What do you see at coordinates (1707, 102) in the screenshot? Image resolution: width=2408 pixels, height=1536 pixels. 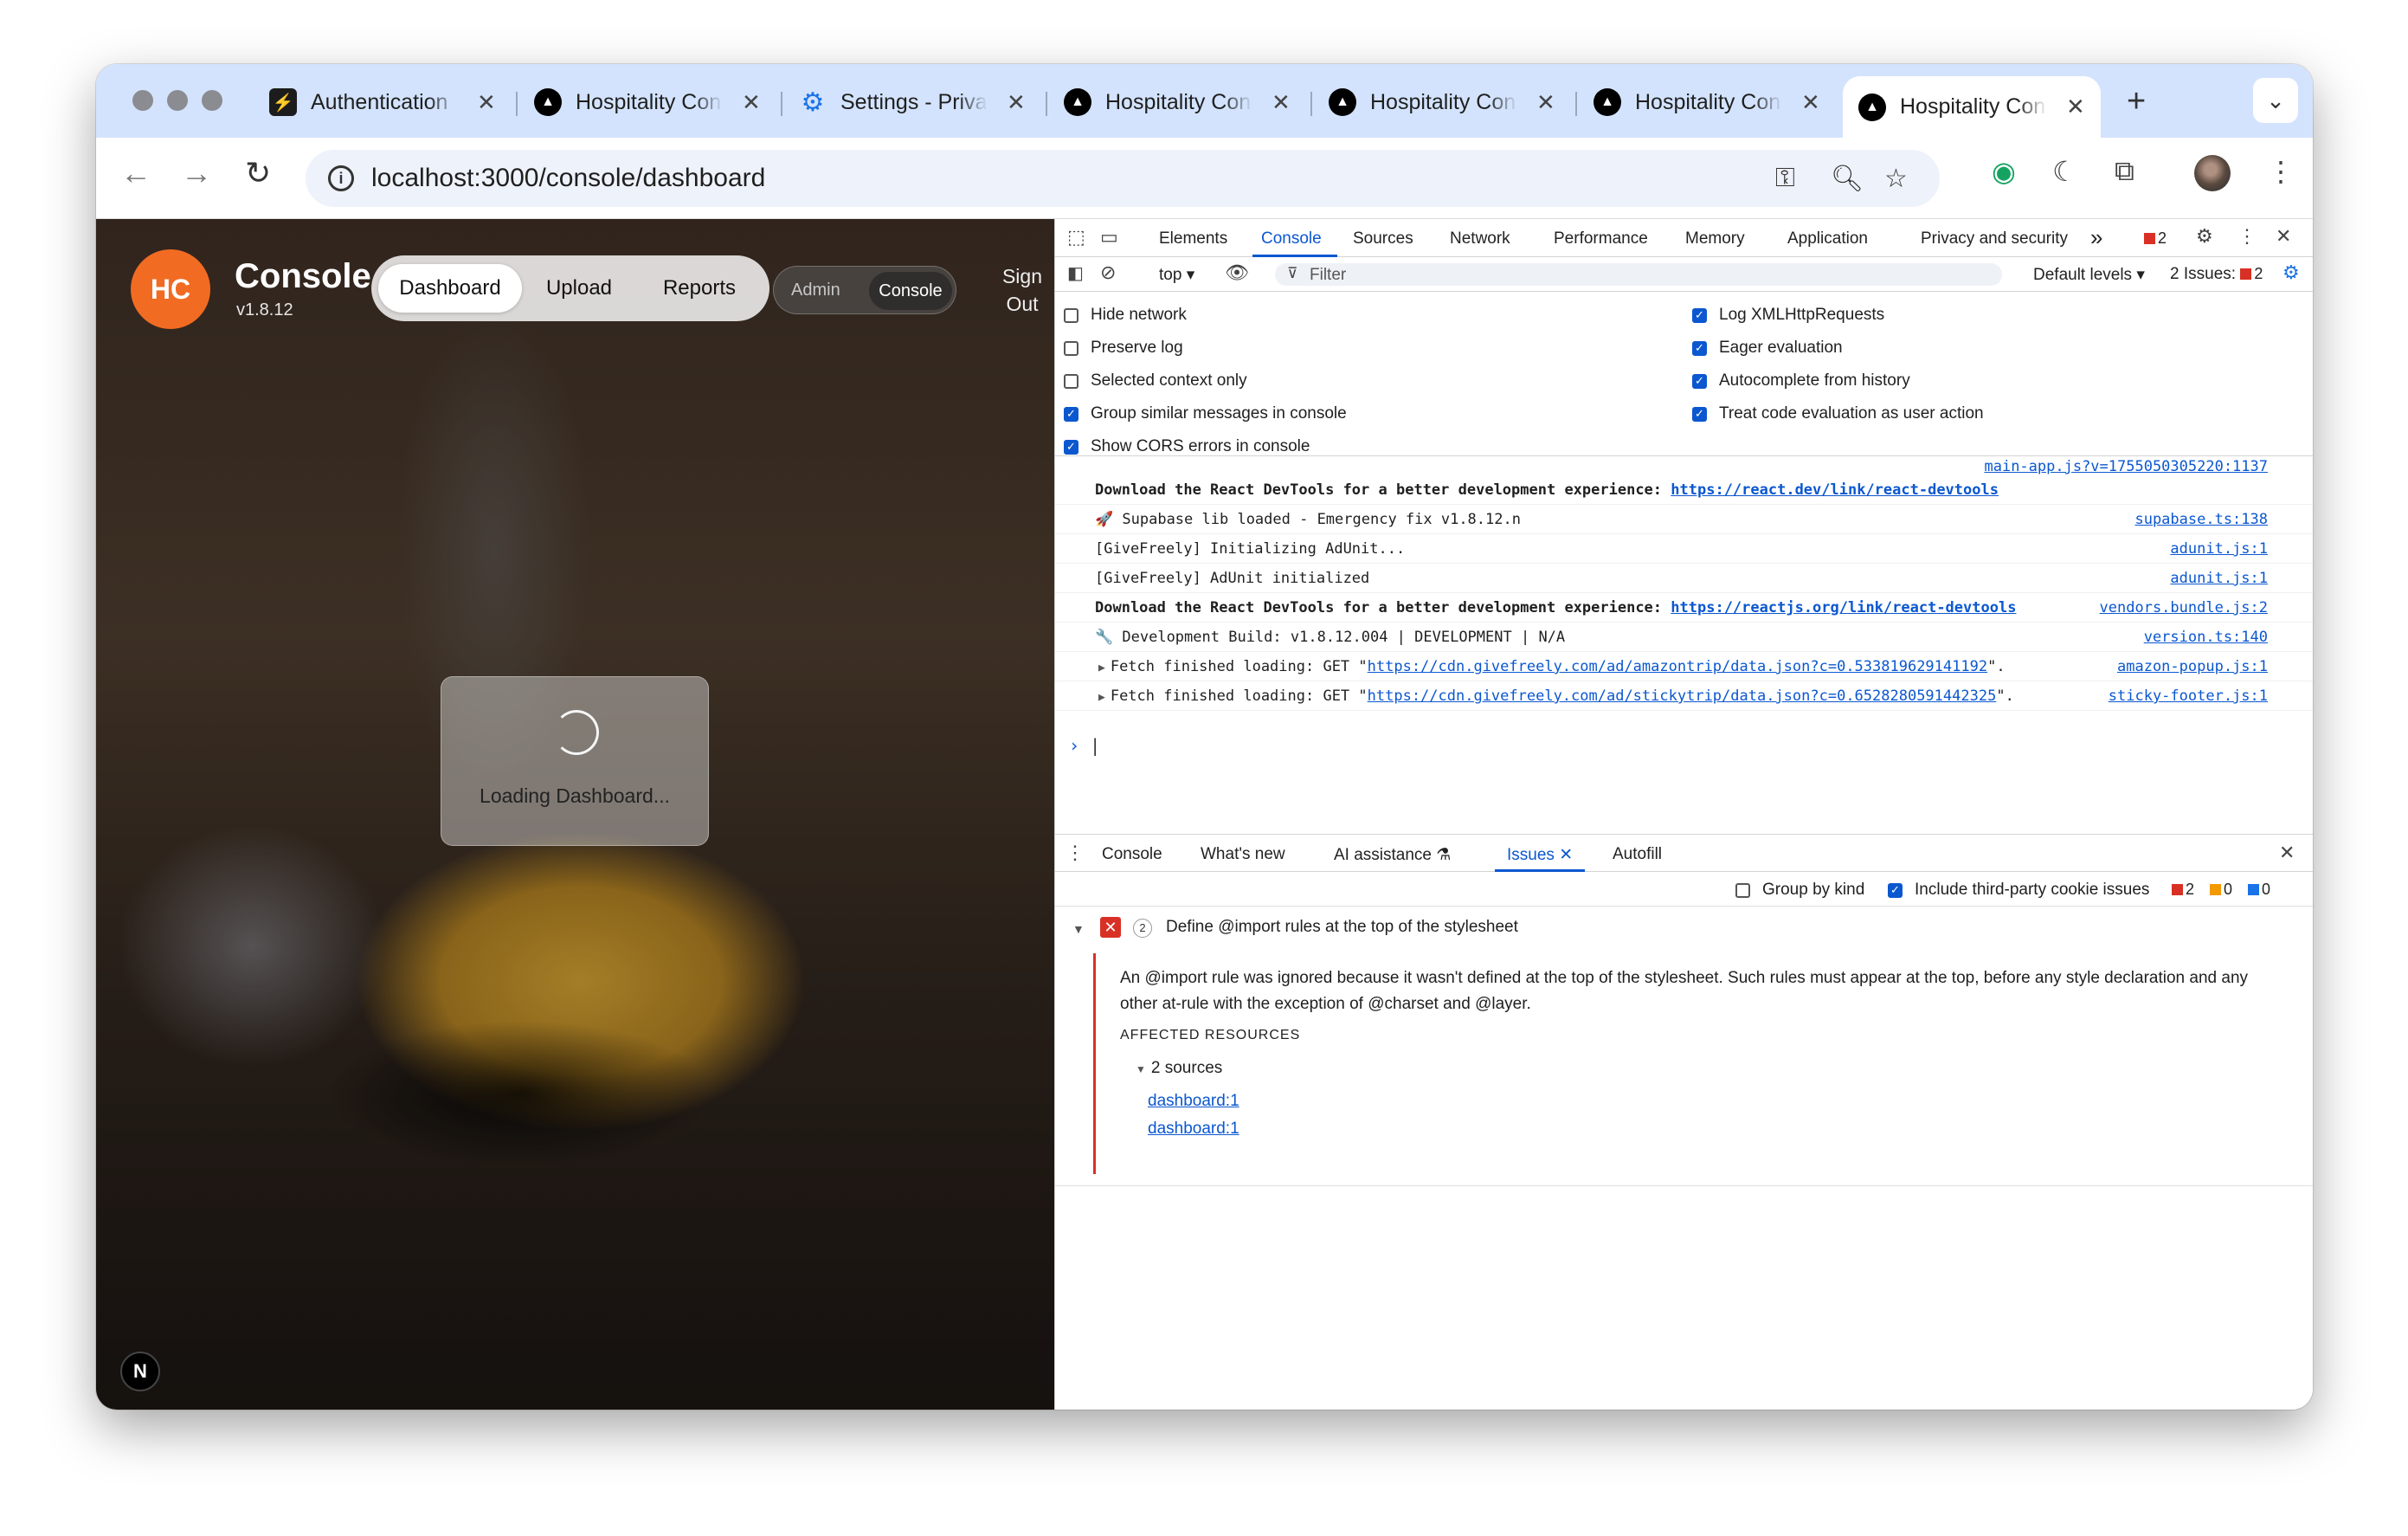 I see `tab-hospitality-console-4: ▲ Hospitality Console ✕` at bounding box center [1707, 102].